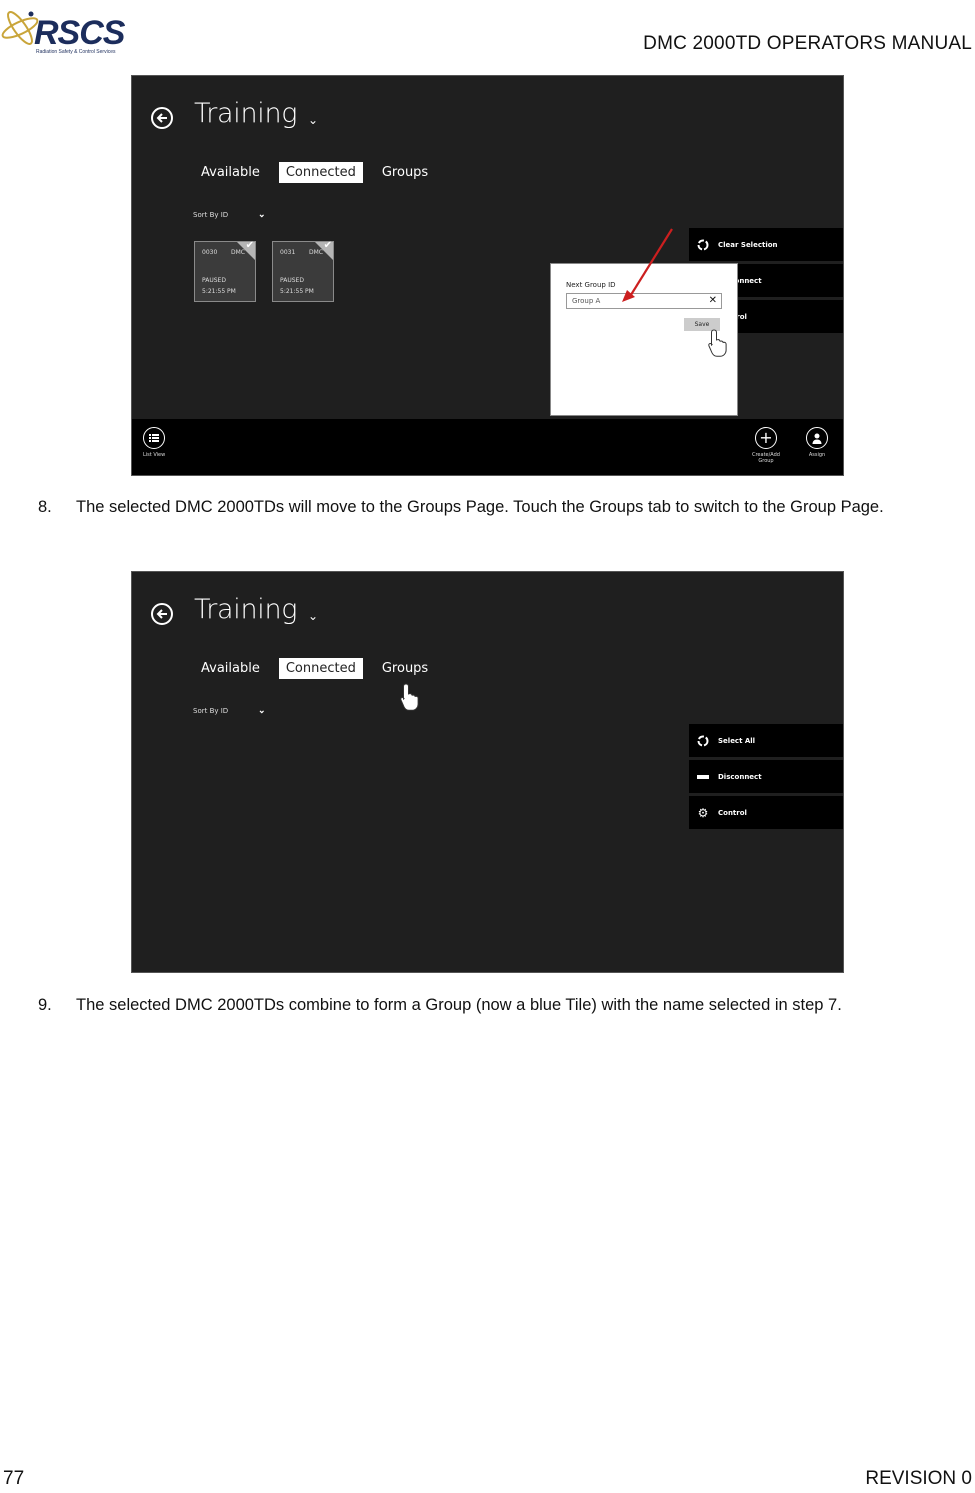  I want to click on clear-selection-label: Clear Selection, so click(748, 244).